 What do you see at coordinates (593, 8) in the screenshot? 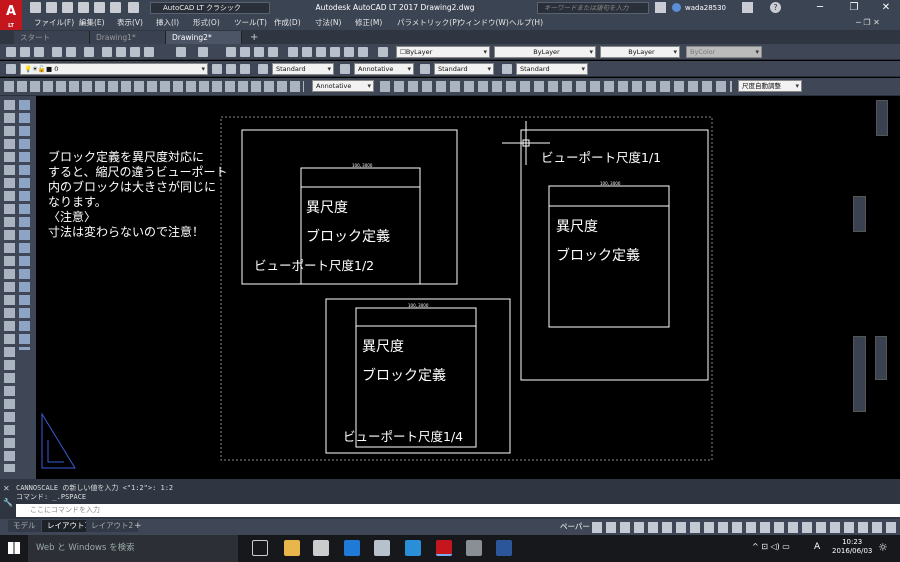
I see `search-input: キーワードまたは語句を入力` at bounding box center [593, 8].